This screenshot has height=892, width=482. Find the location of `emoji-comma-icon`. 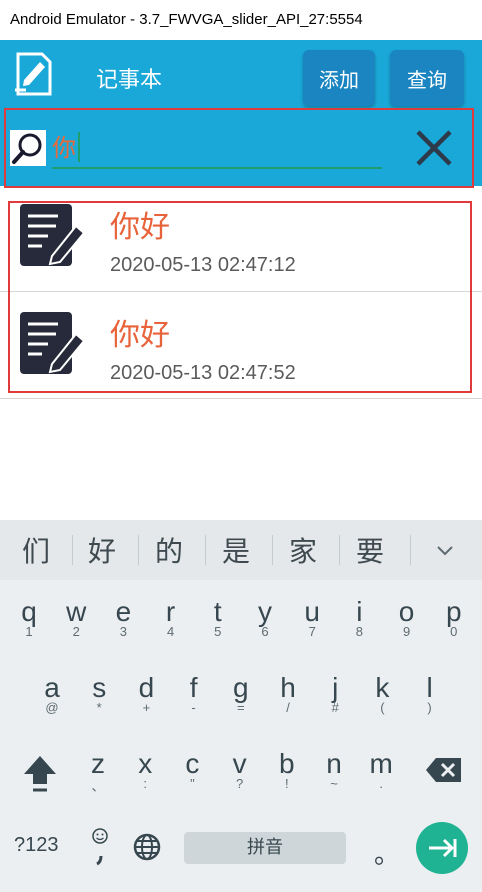

emoji-comma-icon is located at coordinates (100, 848).